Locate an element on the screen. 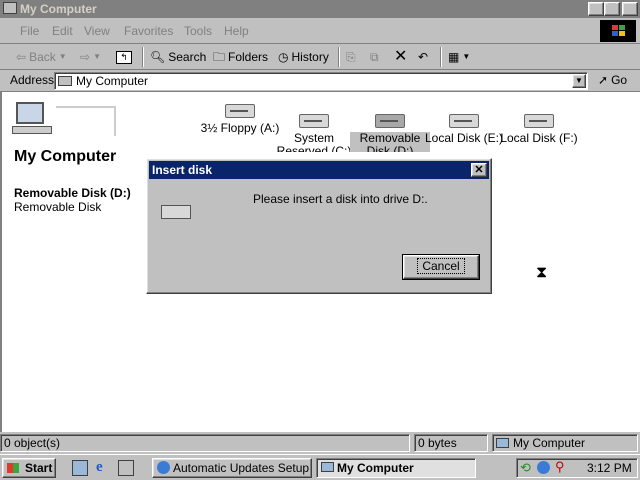  maximize-button: ❐ is located at coordinates (612, 9).